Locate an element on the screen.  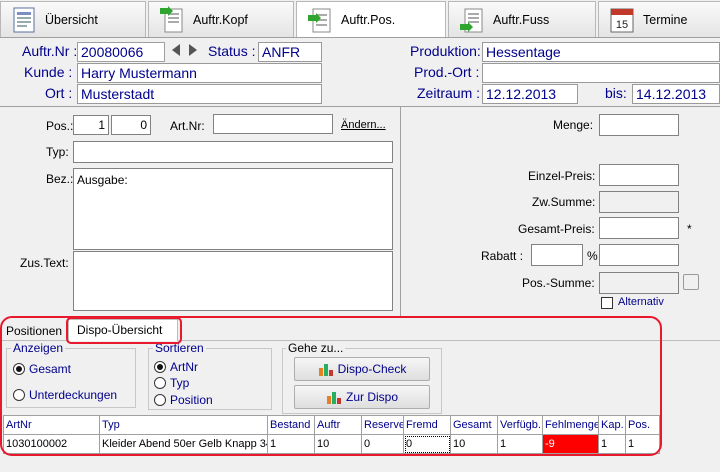
cell-reserve: 0 is located at coordinates (382, 444).